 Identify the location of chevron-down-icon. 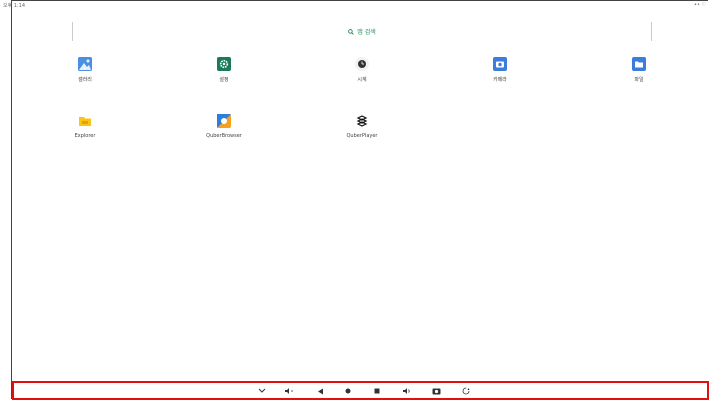
(262, 391).